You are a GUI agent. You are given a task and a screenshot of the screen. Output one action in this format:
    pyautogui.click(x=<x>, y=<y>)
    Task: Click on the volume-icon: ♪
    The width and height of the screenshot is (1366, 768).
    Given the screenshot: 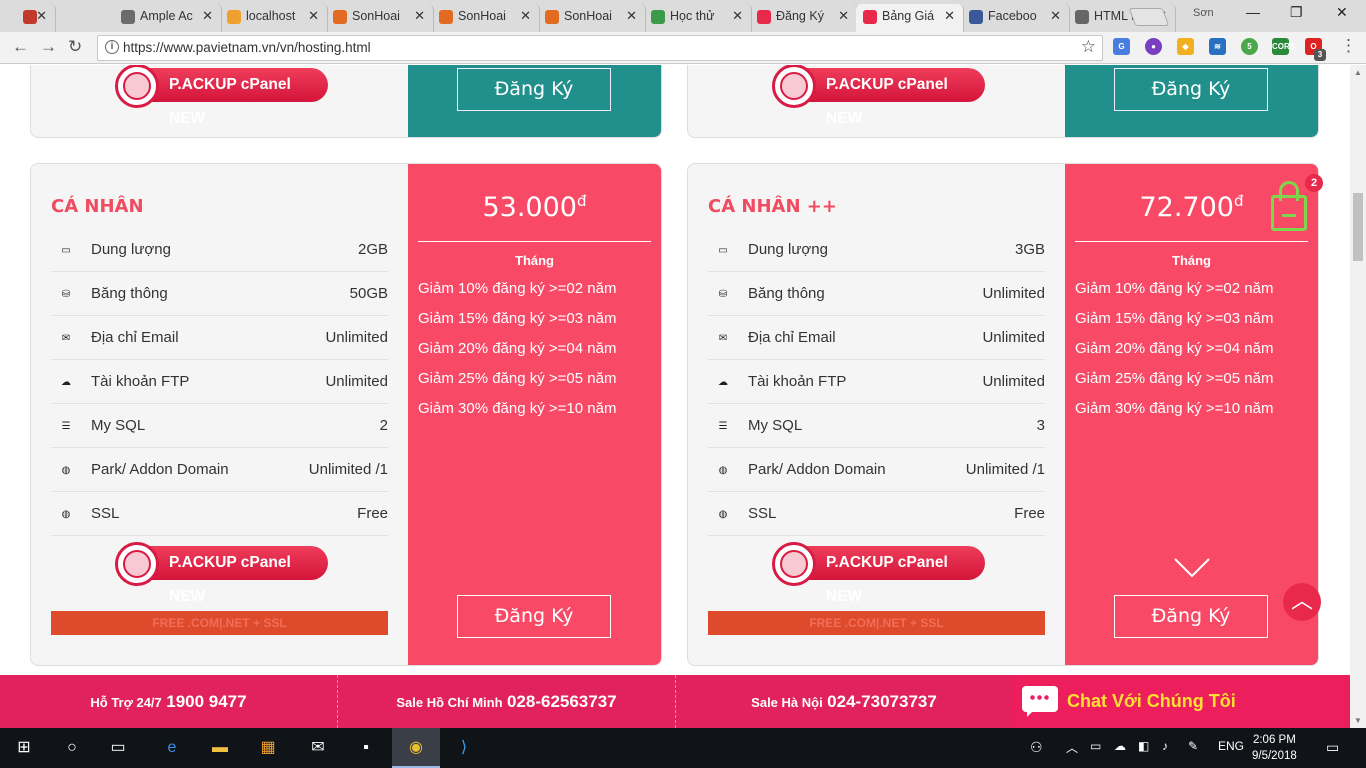 What is the action you would take?
    pyautogui.click(x=1165, y=746)
    